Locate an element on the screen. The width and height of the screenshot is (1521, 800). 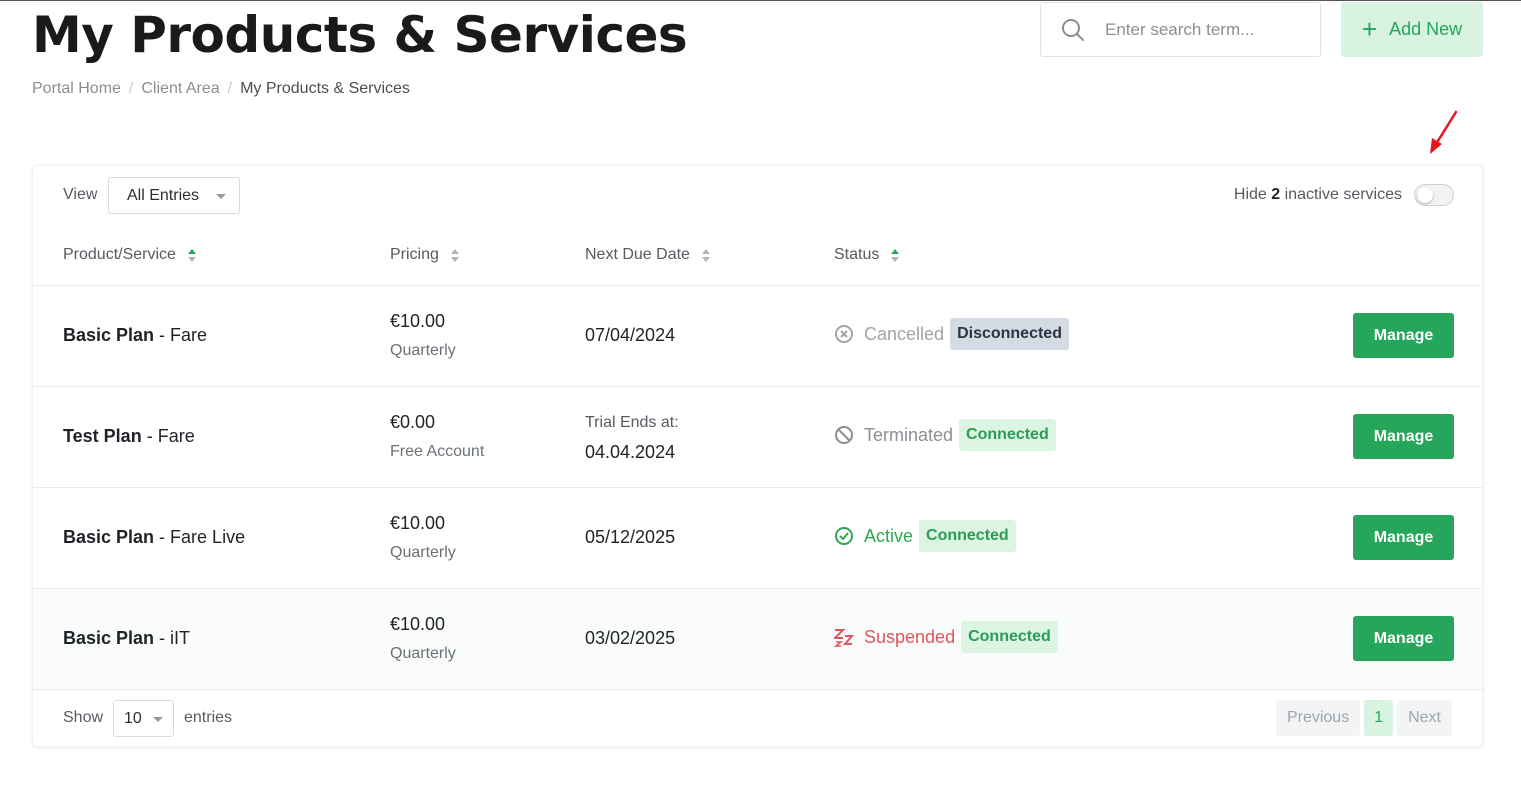
connection-badge: Disconnected is located at coordinates (1009, 334).